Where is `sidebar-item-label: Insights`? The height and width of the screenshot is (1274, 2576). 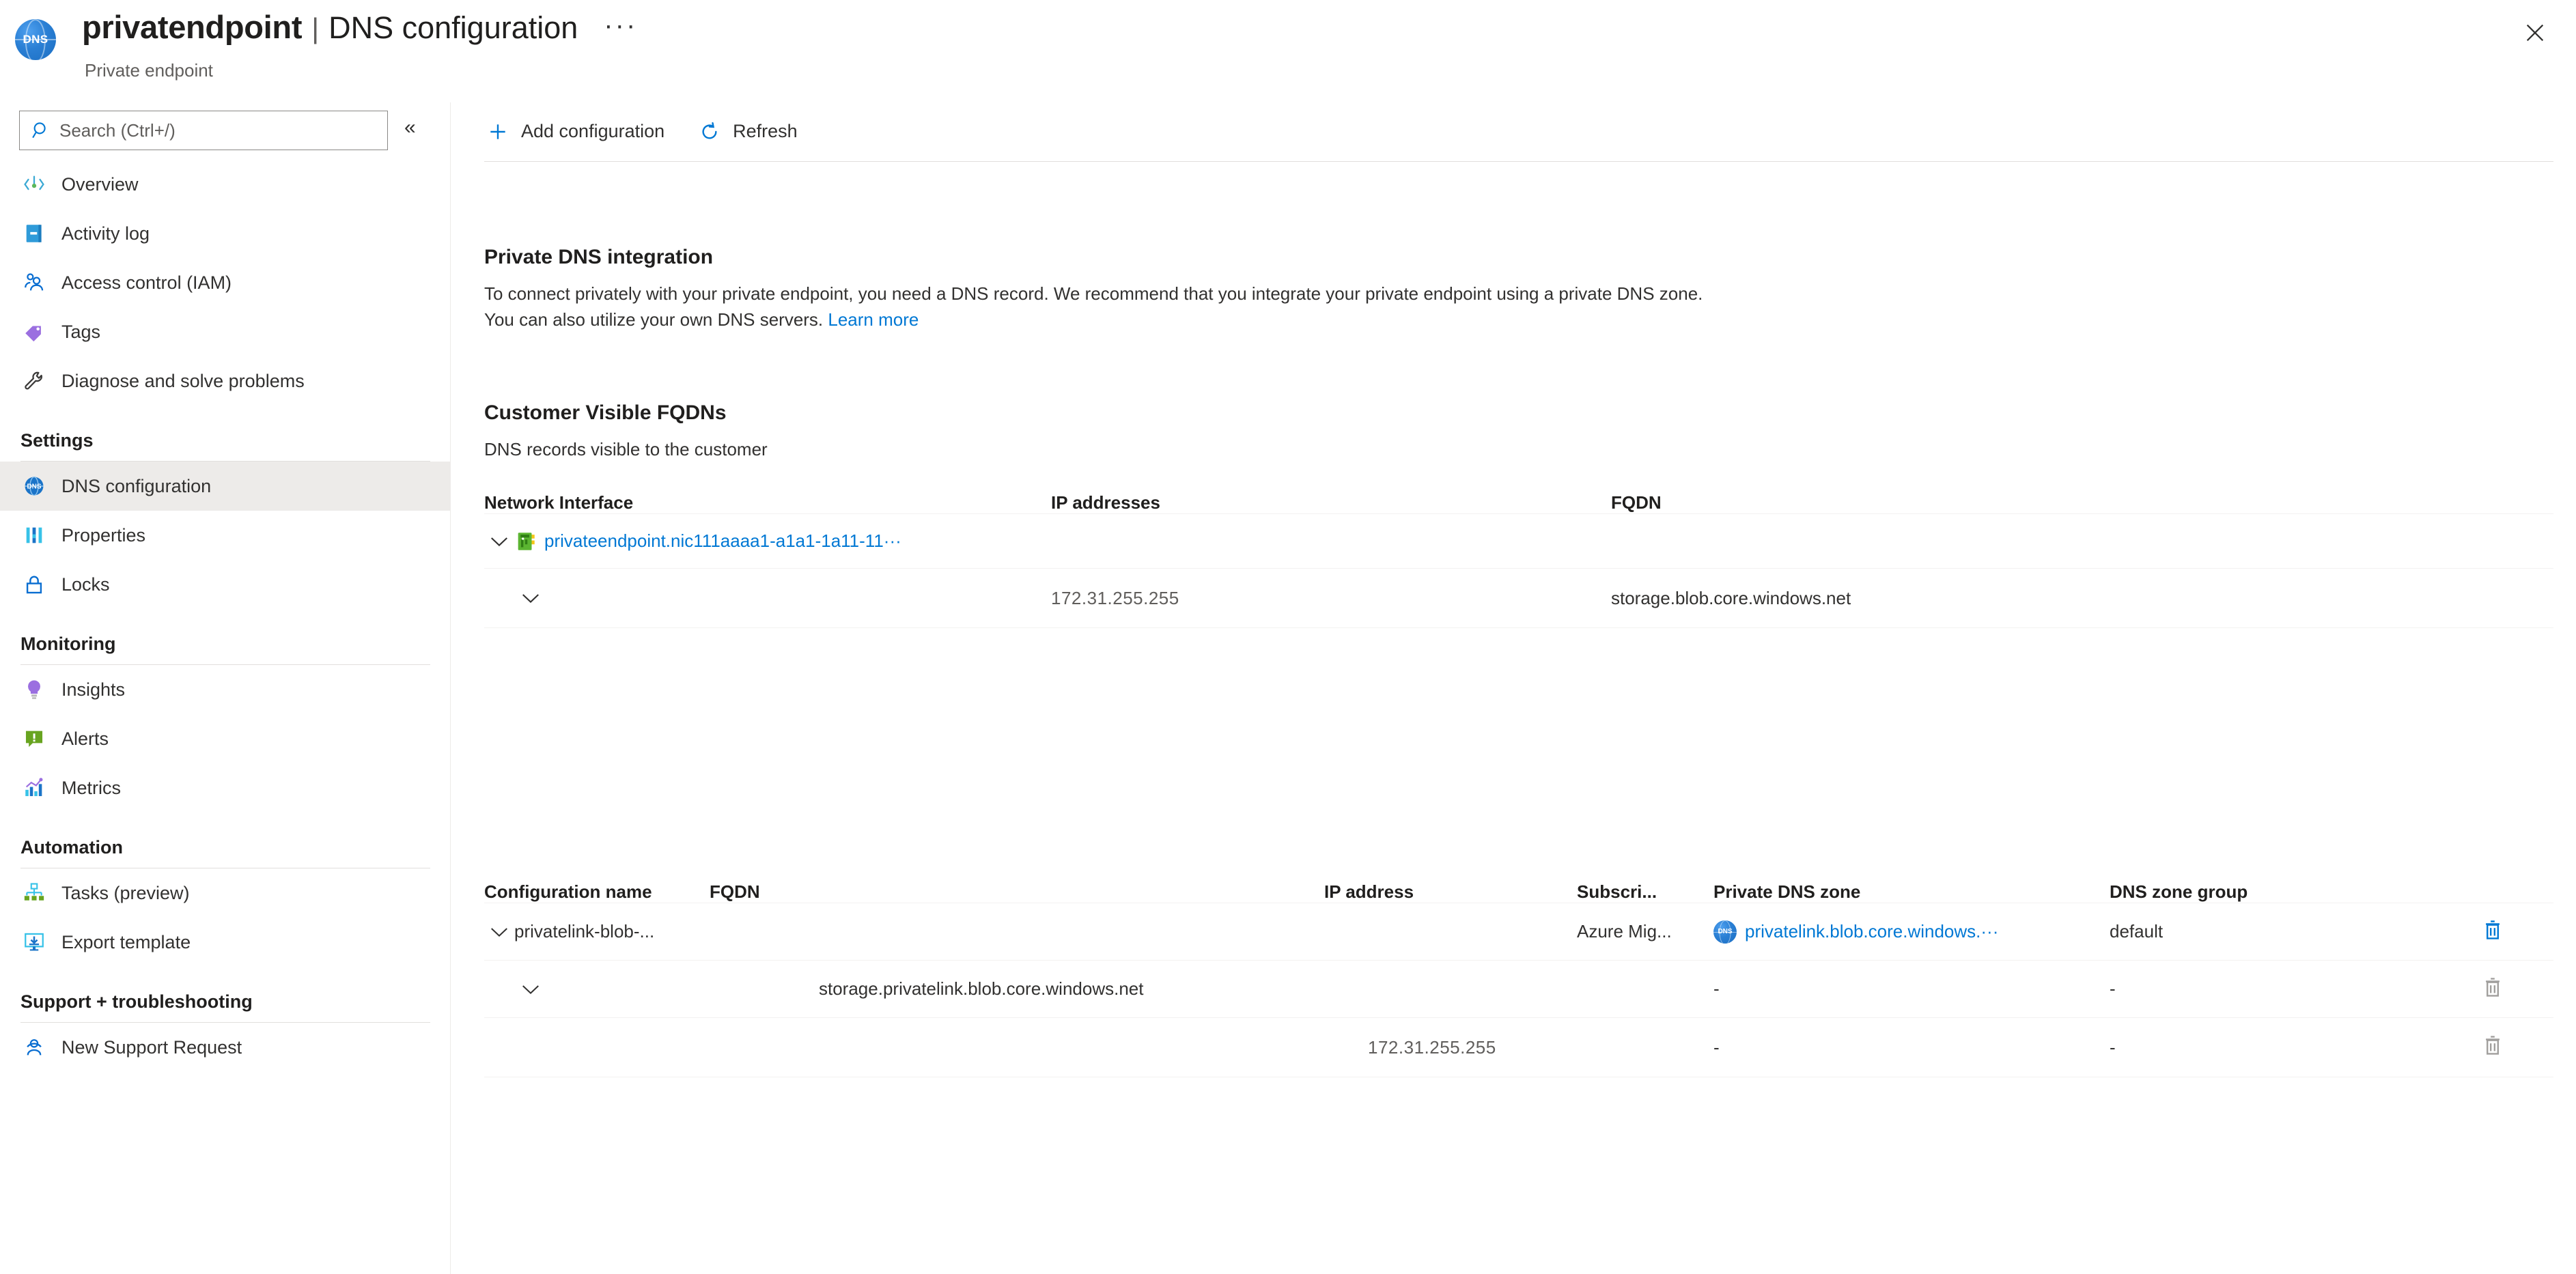 sidebar-item-label: Insights is located at coordinates (93, 689).